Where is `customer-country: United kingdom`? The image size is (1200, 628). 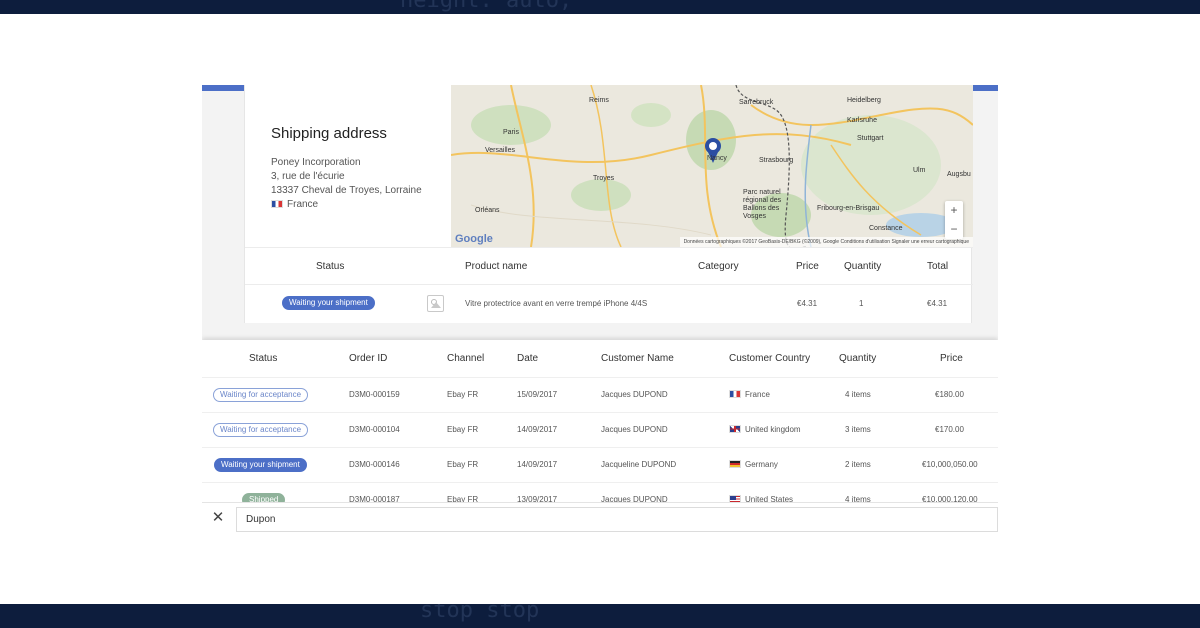 customer-country: United kingdom is located at coordinates (765, 429).